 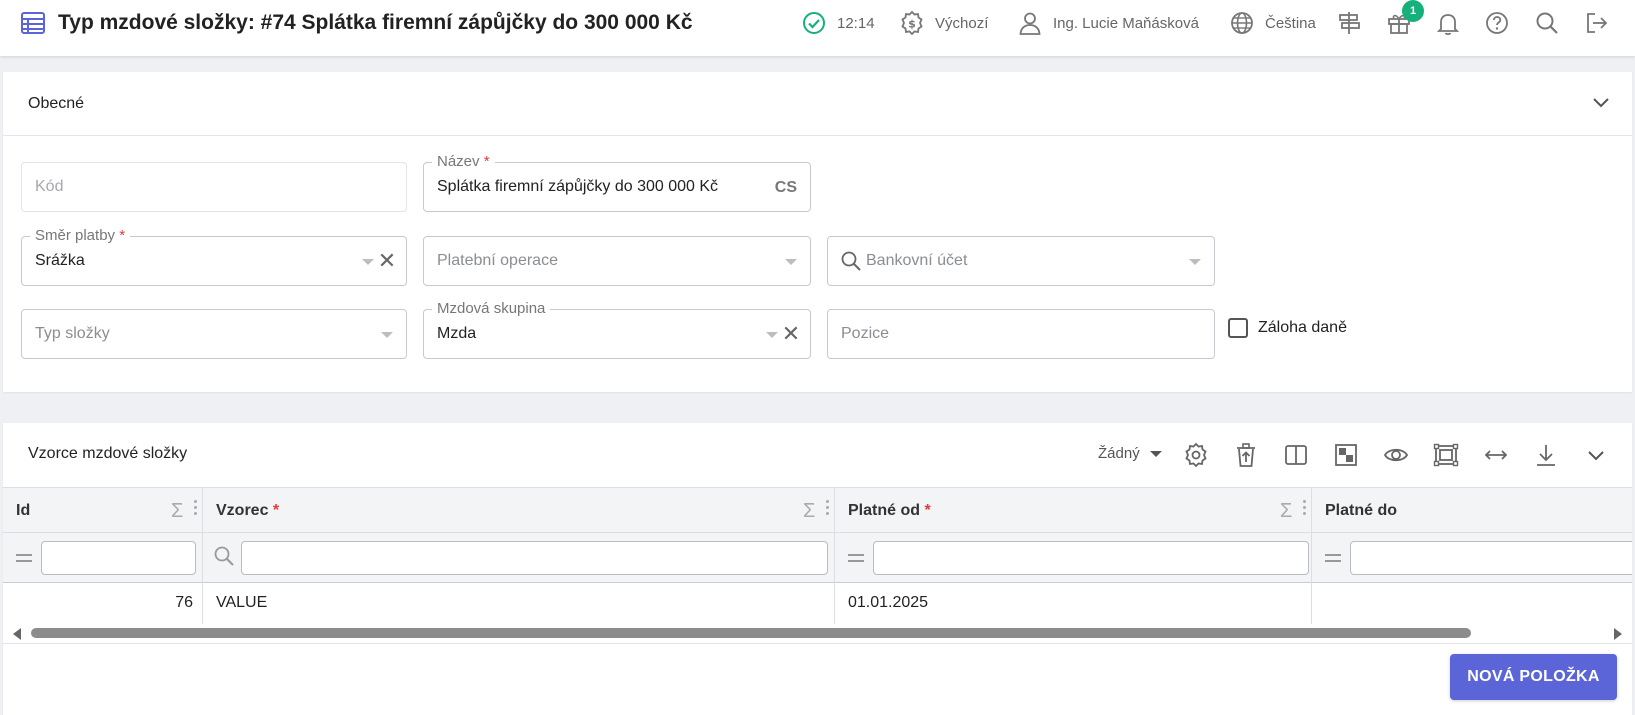 I want to click on table-row: 76 VALUE 01.01.2025, so click(x=817, y=604).